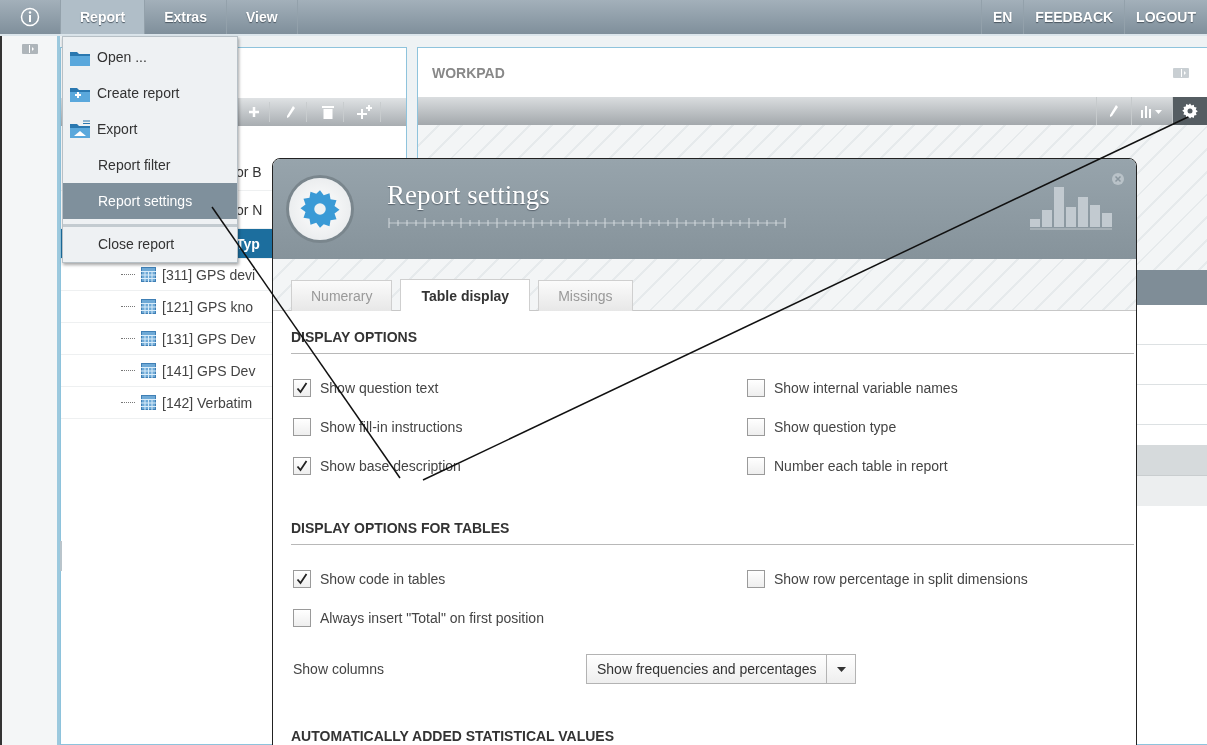 The image size is (1207, 745). Describe the element at coordinates (207, 402) in the screenshot. I see `tree-label: [142] Verbatim` at that location.